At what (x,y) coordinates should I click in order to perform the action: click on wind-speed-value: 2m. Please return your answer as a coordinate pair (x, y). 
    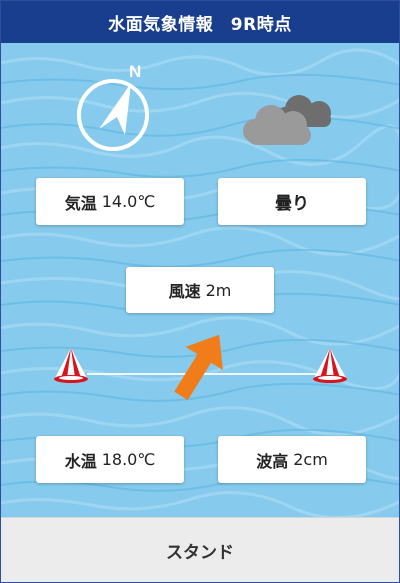
    Looking at the image, I should click on (218, 290).